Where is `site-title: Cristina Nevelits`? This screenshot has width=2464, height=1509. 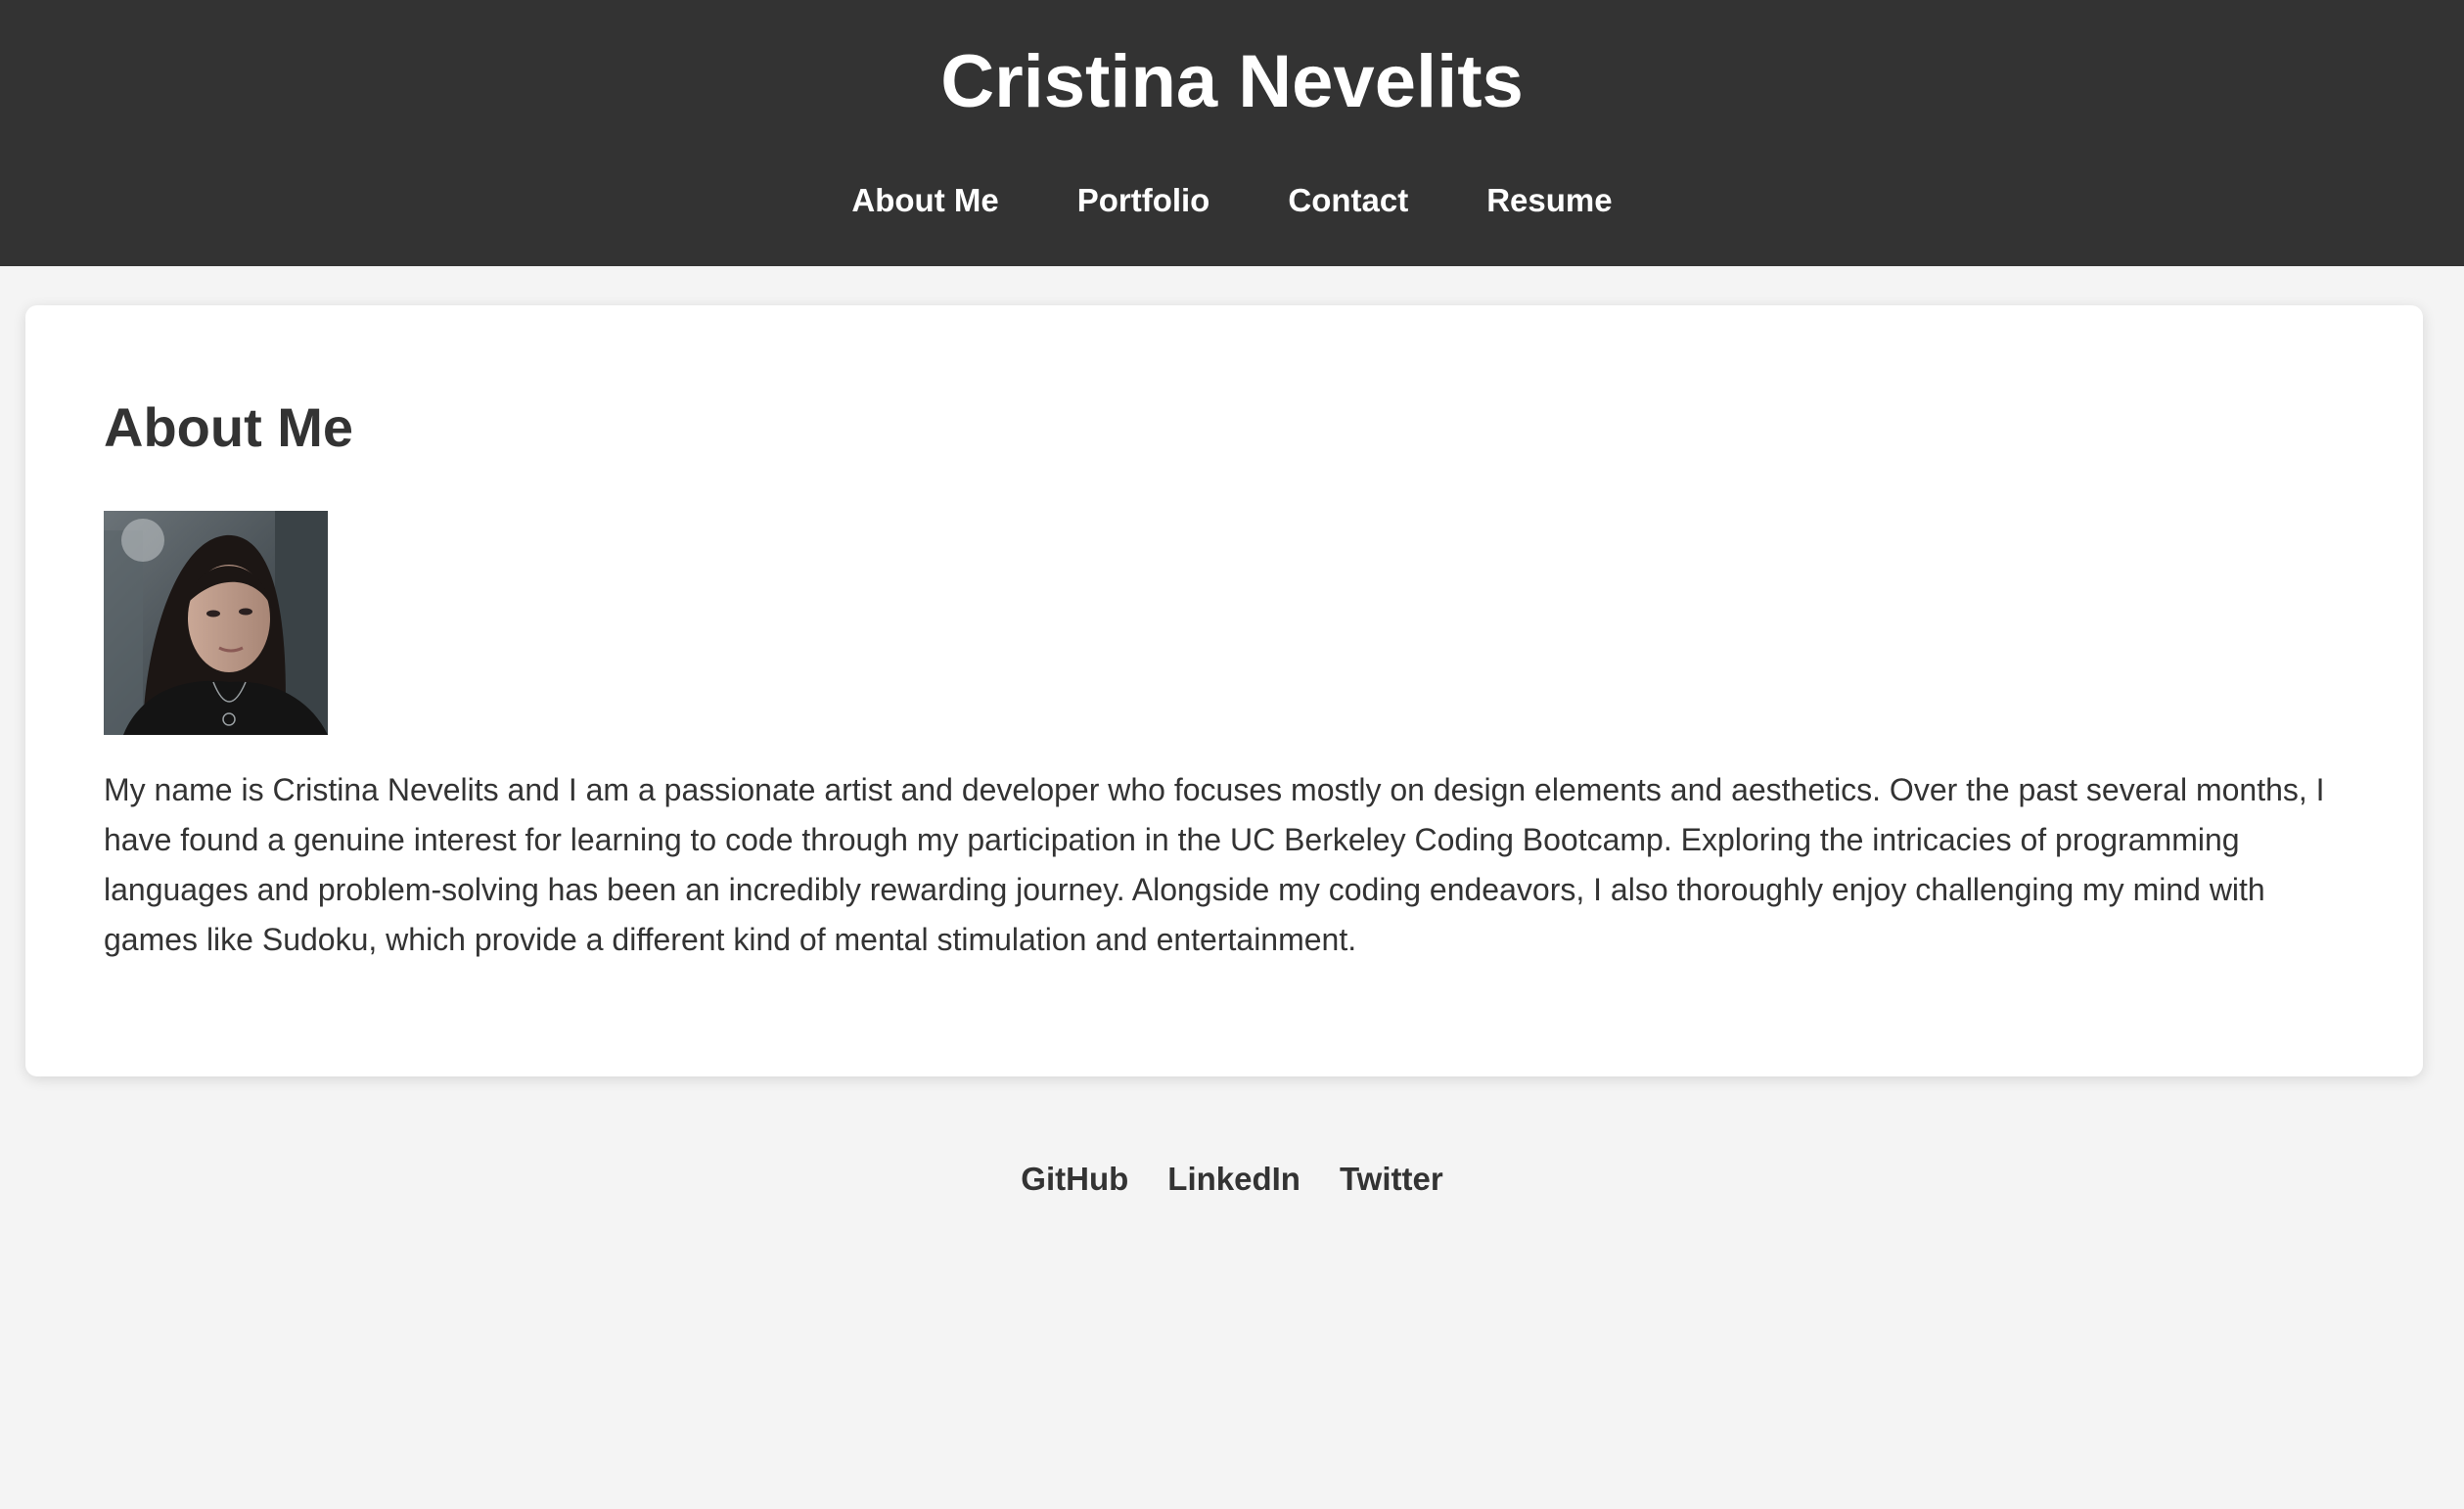 site-title: Cristina Nevelits is located at coordinates (1232, 81).